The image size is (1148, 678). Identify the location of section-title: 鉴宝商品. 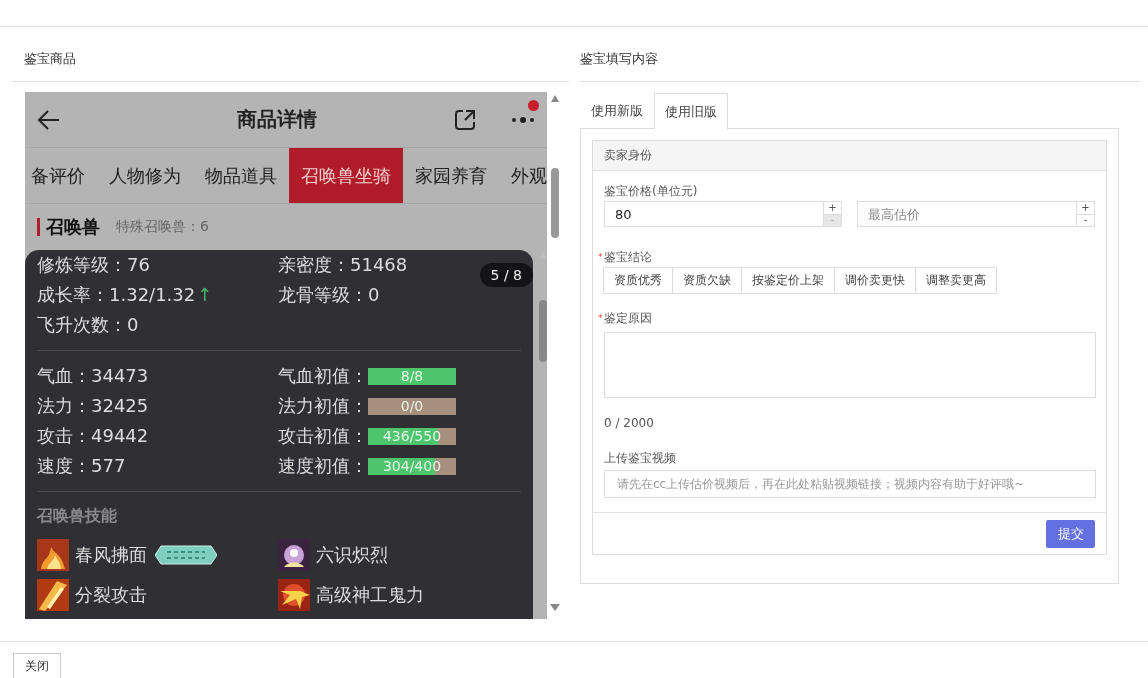
(290, 54).